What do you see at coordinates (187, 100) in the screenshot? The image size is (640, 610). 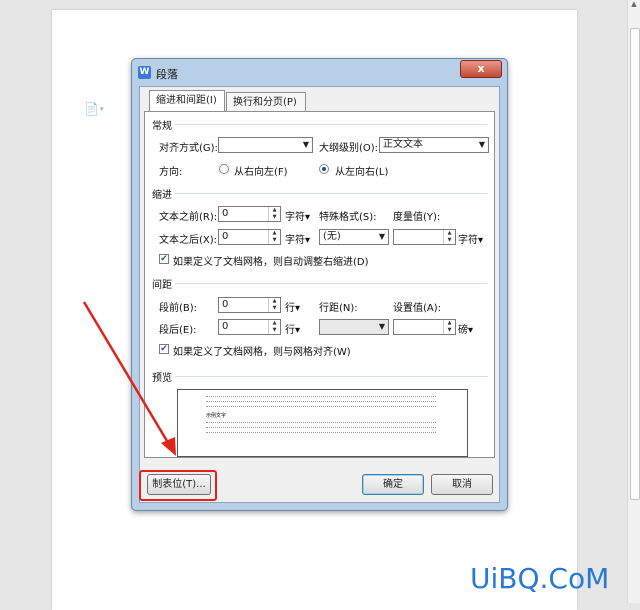 I see `tab-indent-spacing: 缩进和间距(I)` at bounding box center [187, 100].